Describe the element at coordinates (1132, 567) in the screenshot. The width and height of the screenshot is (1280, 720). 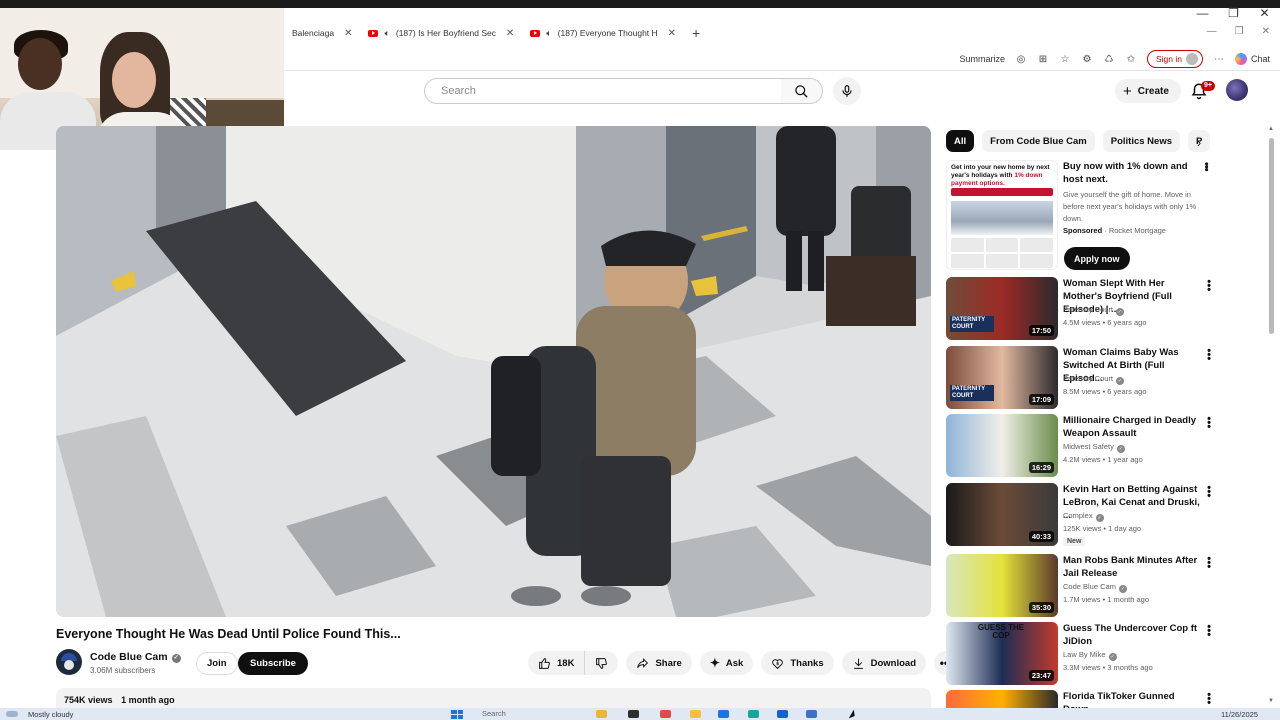
I see `recommendation-title: Man Robs Bank Minutes After Jail Release` at that location.